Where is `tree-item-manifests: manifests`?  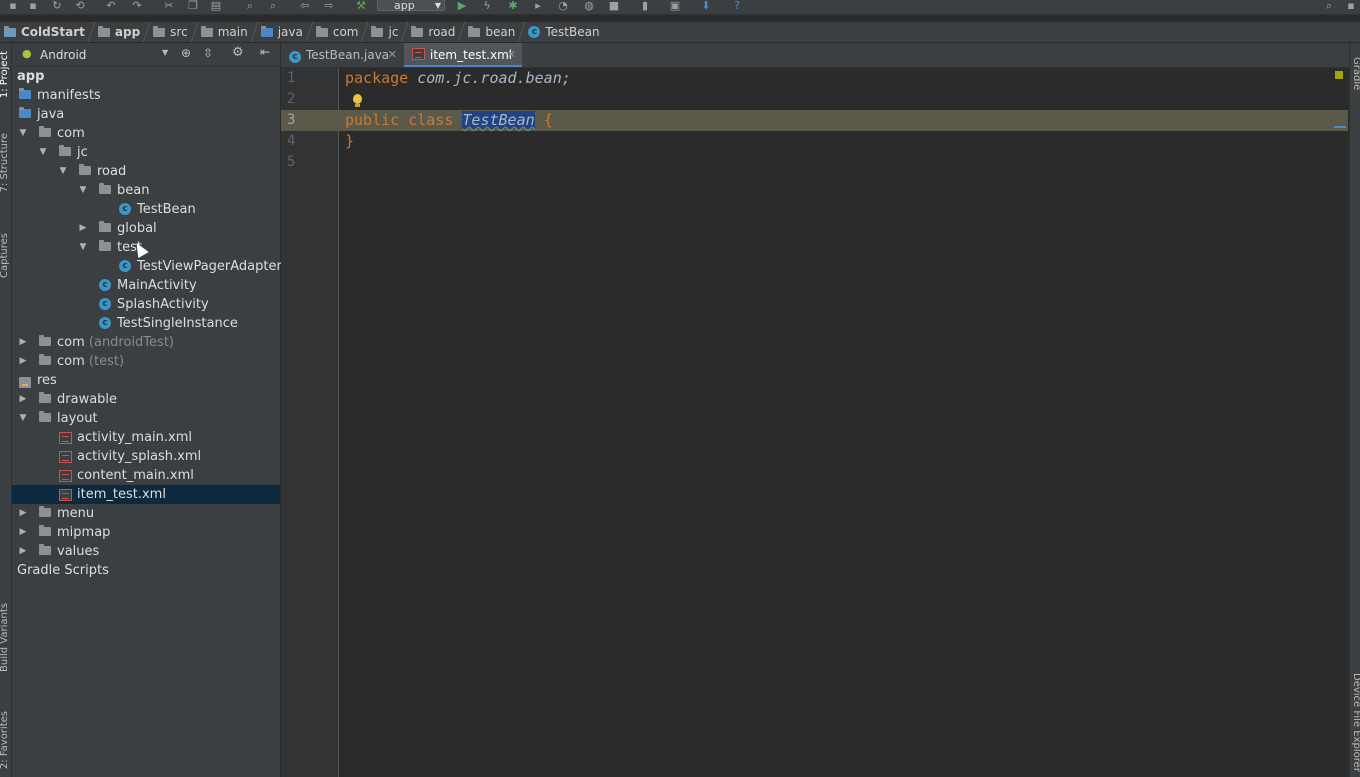 tree-item-manifests: manifests is located at coordinates (146, 95).